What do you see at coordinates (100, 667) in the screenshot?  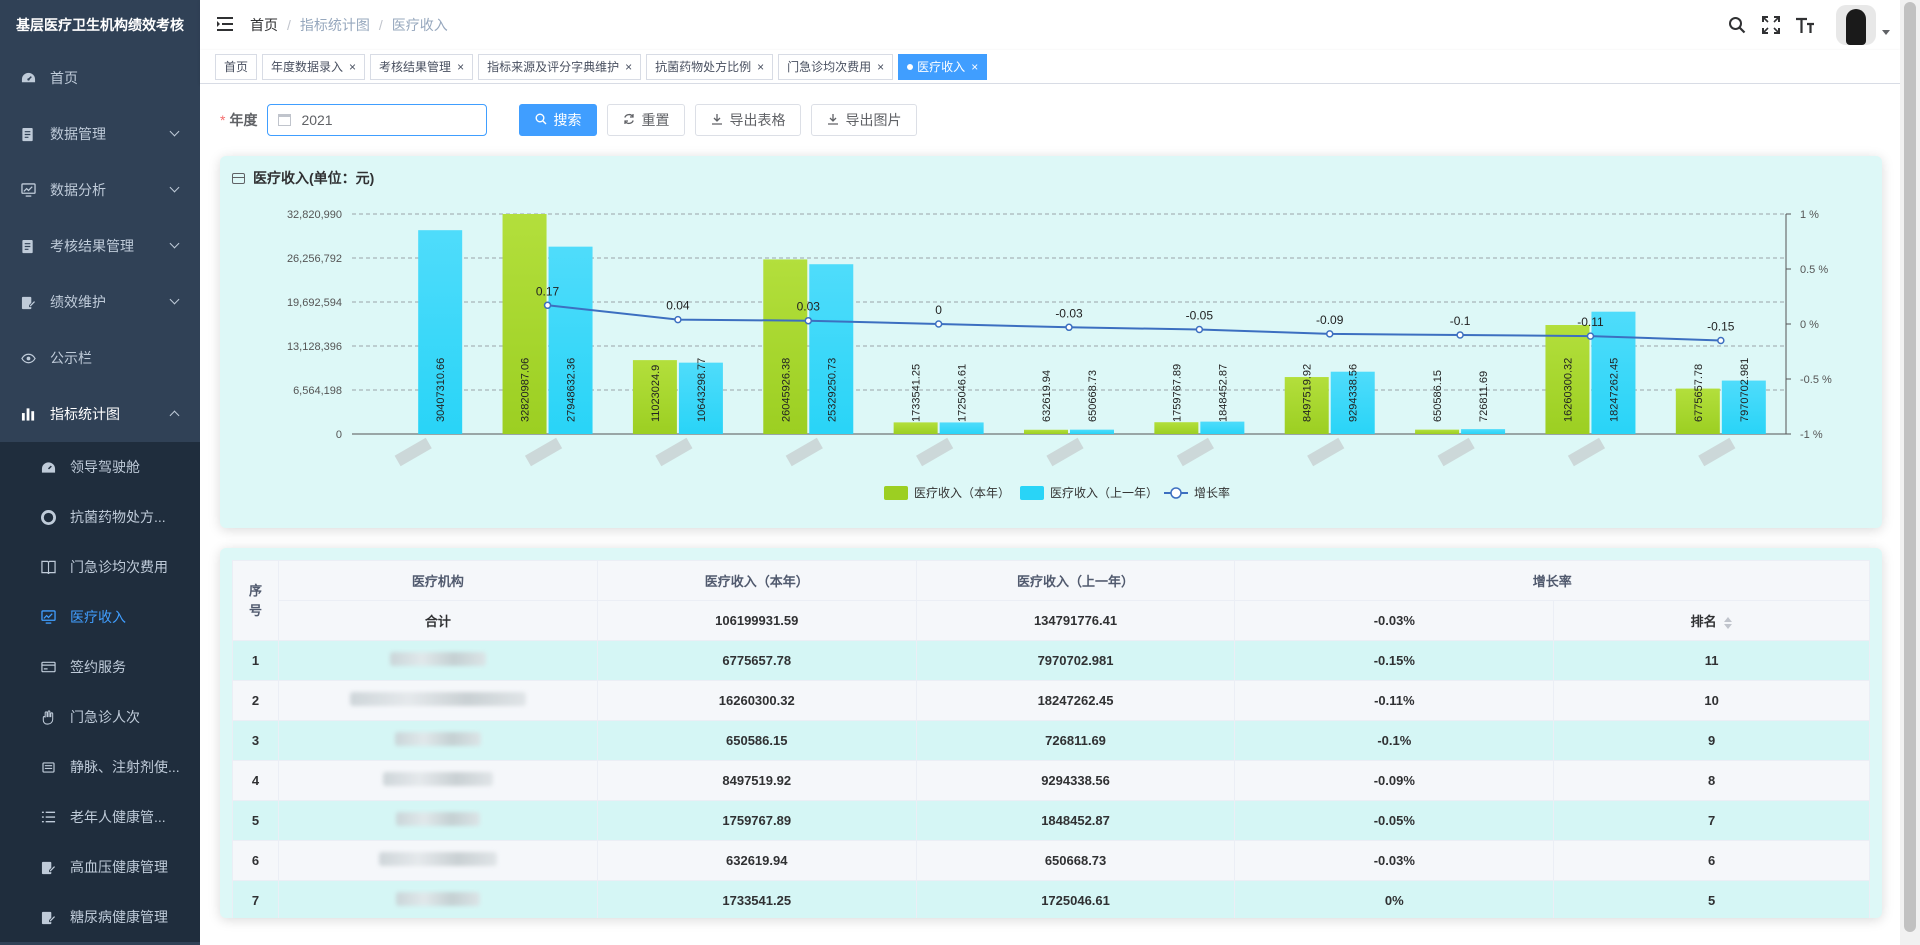 I see `sidebar-subitem-contract-service: 签约服务` at bounding box center [100, 667].